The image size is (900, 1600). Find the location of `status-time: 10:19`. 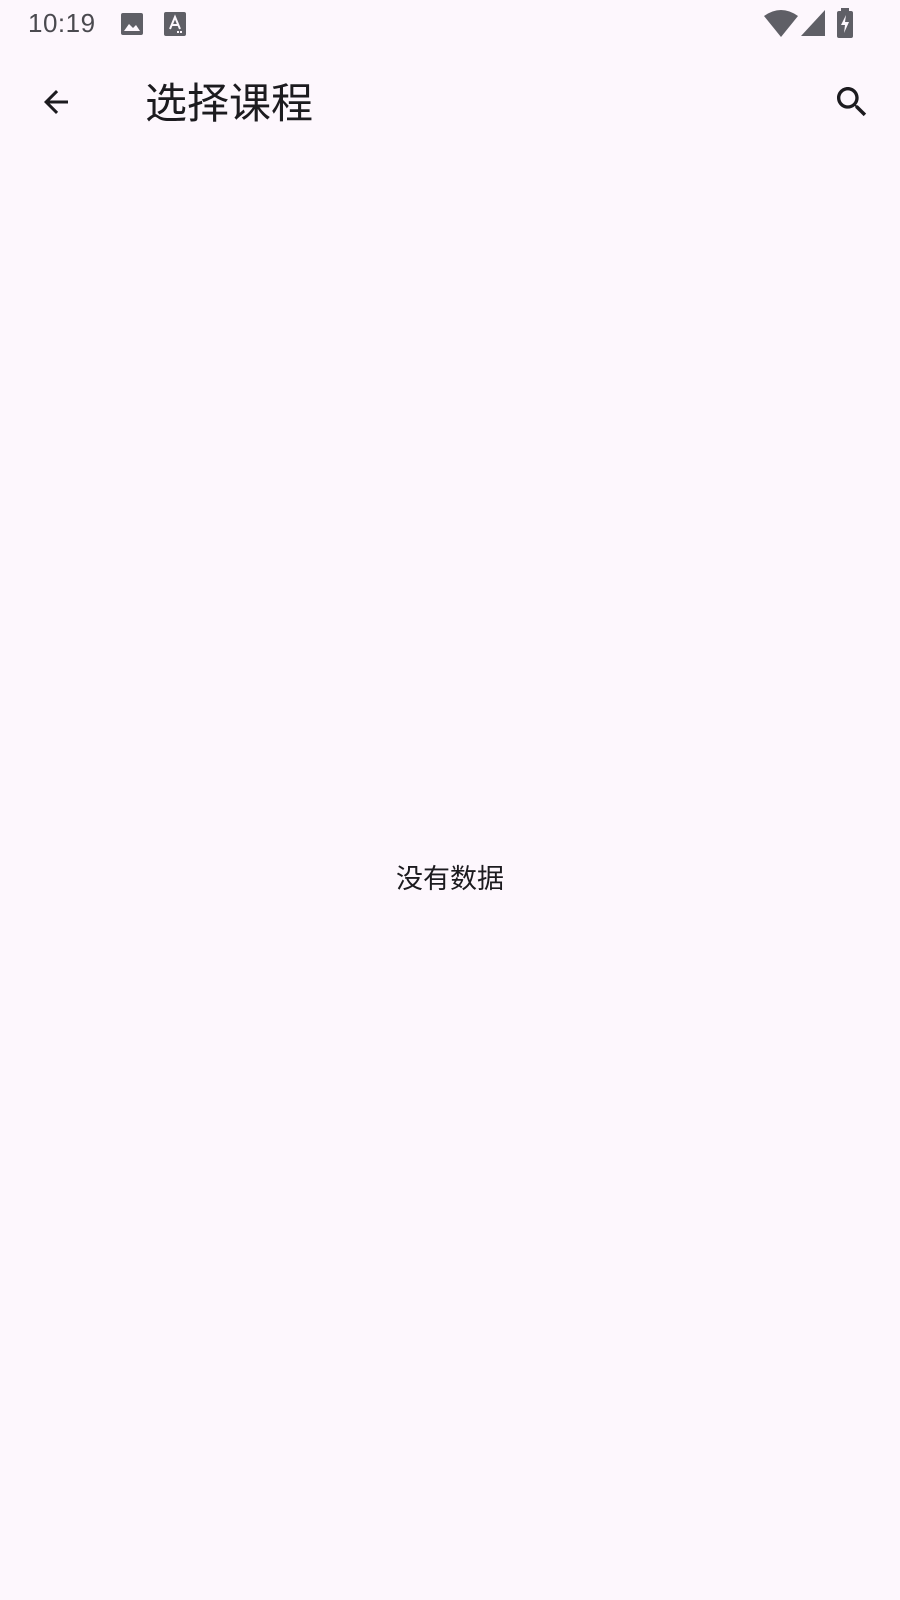

status-time: 10:19 is located at coordinates (62, 23).